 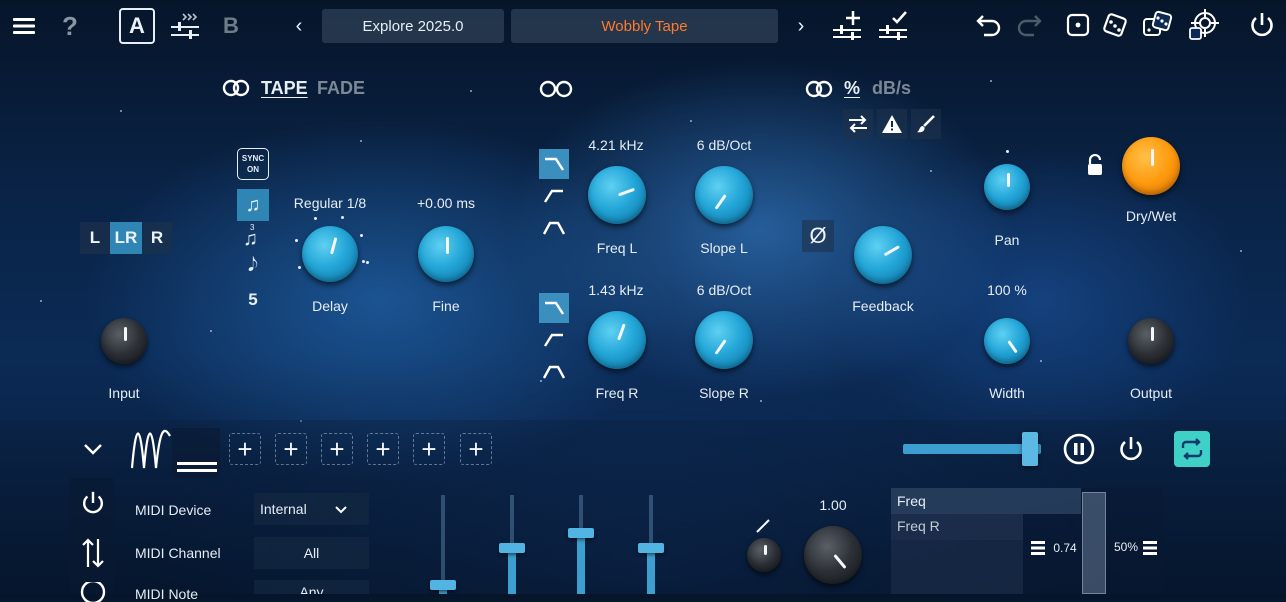 I want to click on delay-value: Regular 1/8, so click(x=330, y=203).